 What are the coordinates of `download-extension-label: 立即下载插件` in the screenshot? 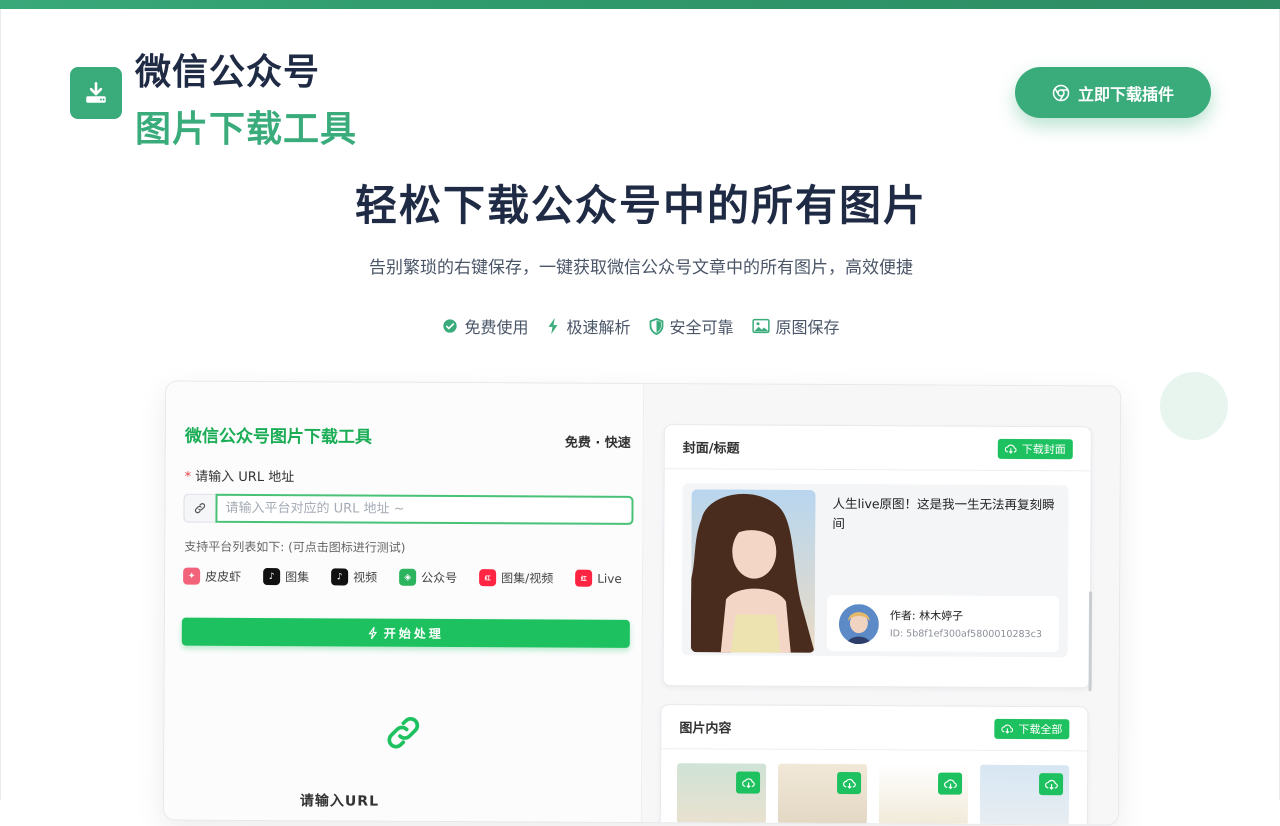 It's located at (1125, 94).